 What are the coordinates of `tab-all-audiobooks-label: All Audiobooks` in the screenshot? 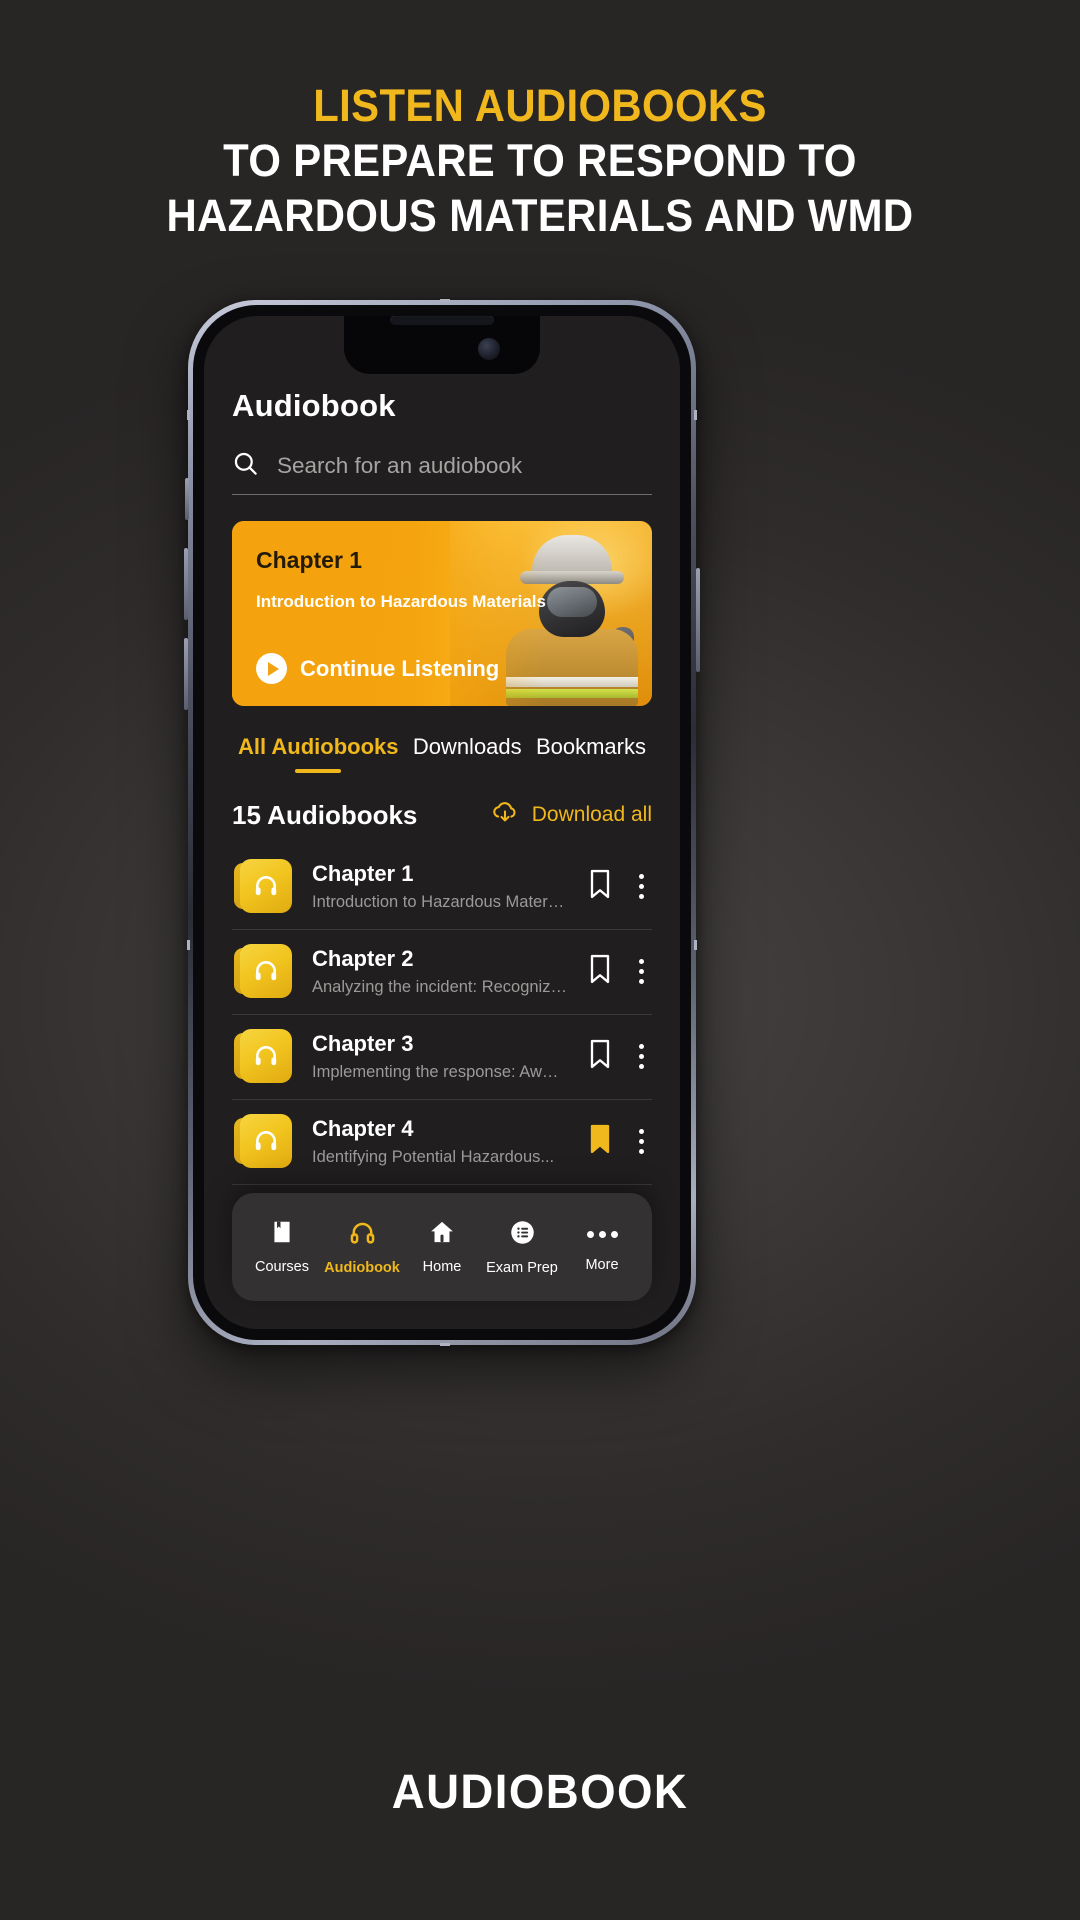 It's located at (318, 746).